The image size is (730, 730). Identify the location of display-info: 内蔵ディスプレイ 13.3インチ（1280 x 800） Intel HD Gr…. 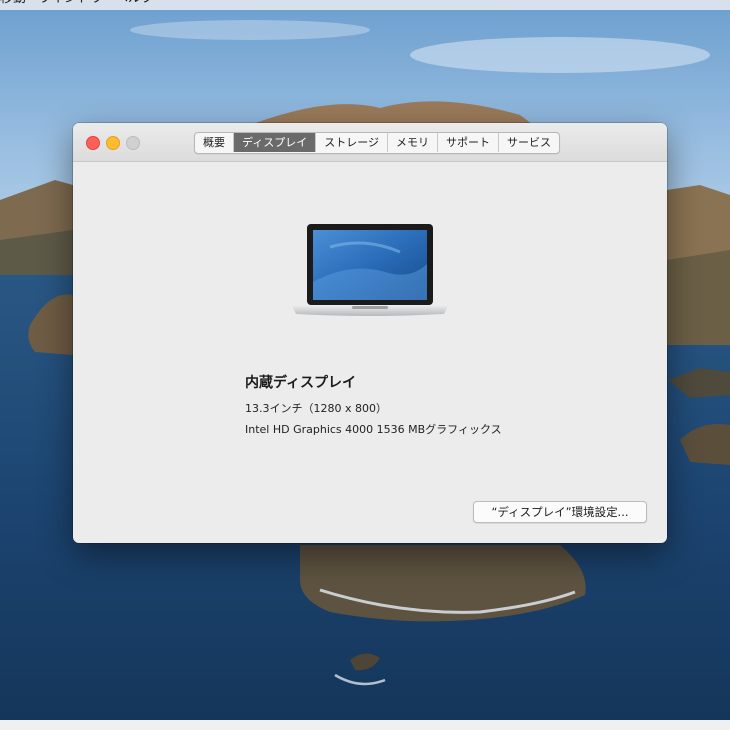
(373, 408).